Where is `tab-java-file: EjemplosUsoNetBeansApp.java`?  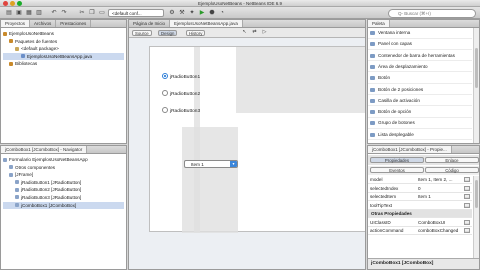
tab-java-file: EjemplosUsoNetBeansApp.java is located at coordinates (206, 23).